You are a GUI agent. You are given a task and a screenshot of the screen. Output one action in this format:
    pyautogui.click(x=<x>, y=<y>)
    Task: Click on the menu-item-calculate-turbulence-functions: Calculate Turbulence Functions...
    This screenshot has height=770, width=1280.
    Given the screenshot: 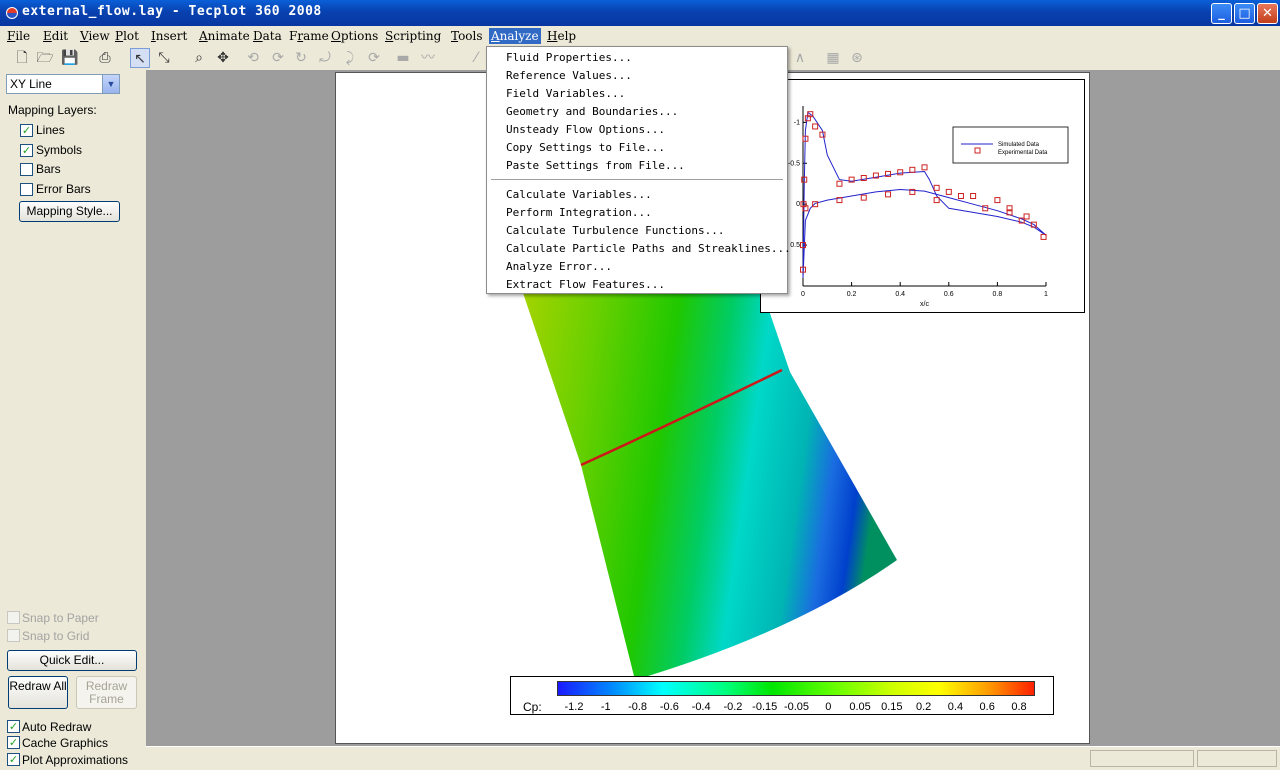 What is the action you would take?
    pyautogui.click(x=637, y=231)
    